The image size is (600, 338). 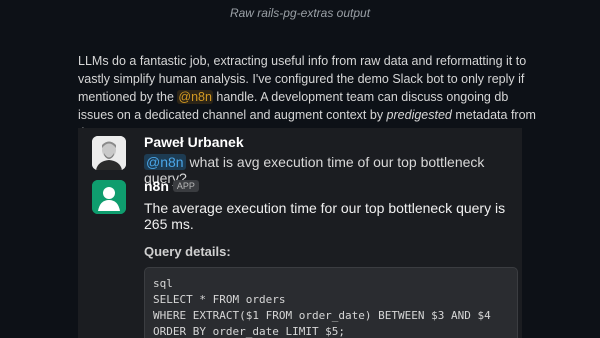 I want to click on bot-handle: @n8n, so click(x=195, y=97).